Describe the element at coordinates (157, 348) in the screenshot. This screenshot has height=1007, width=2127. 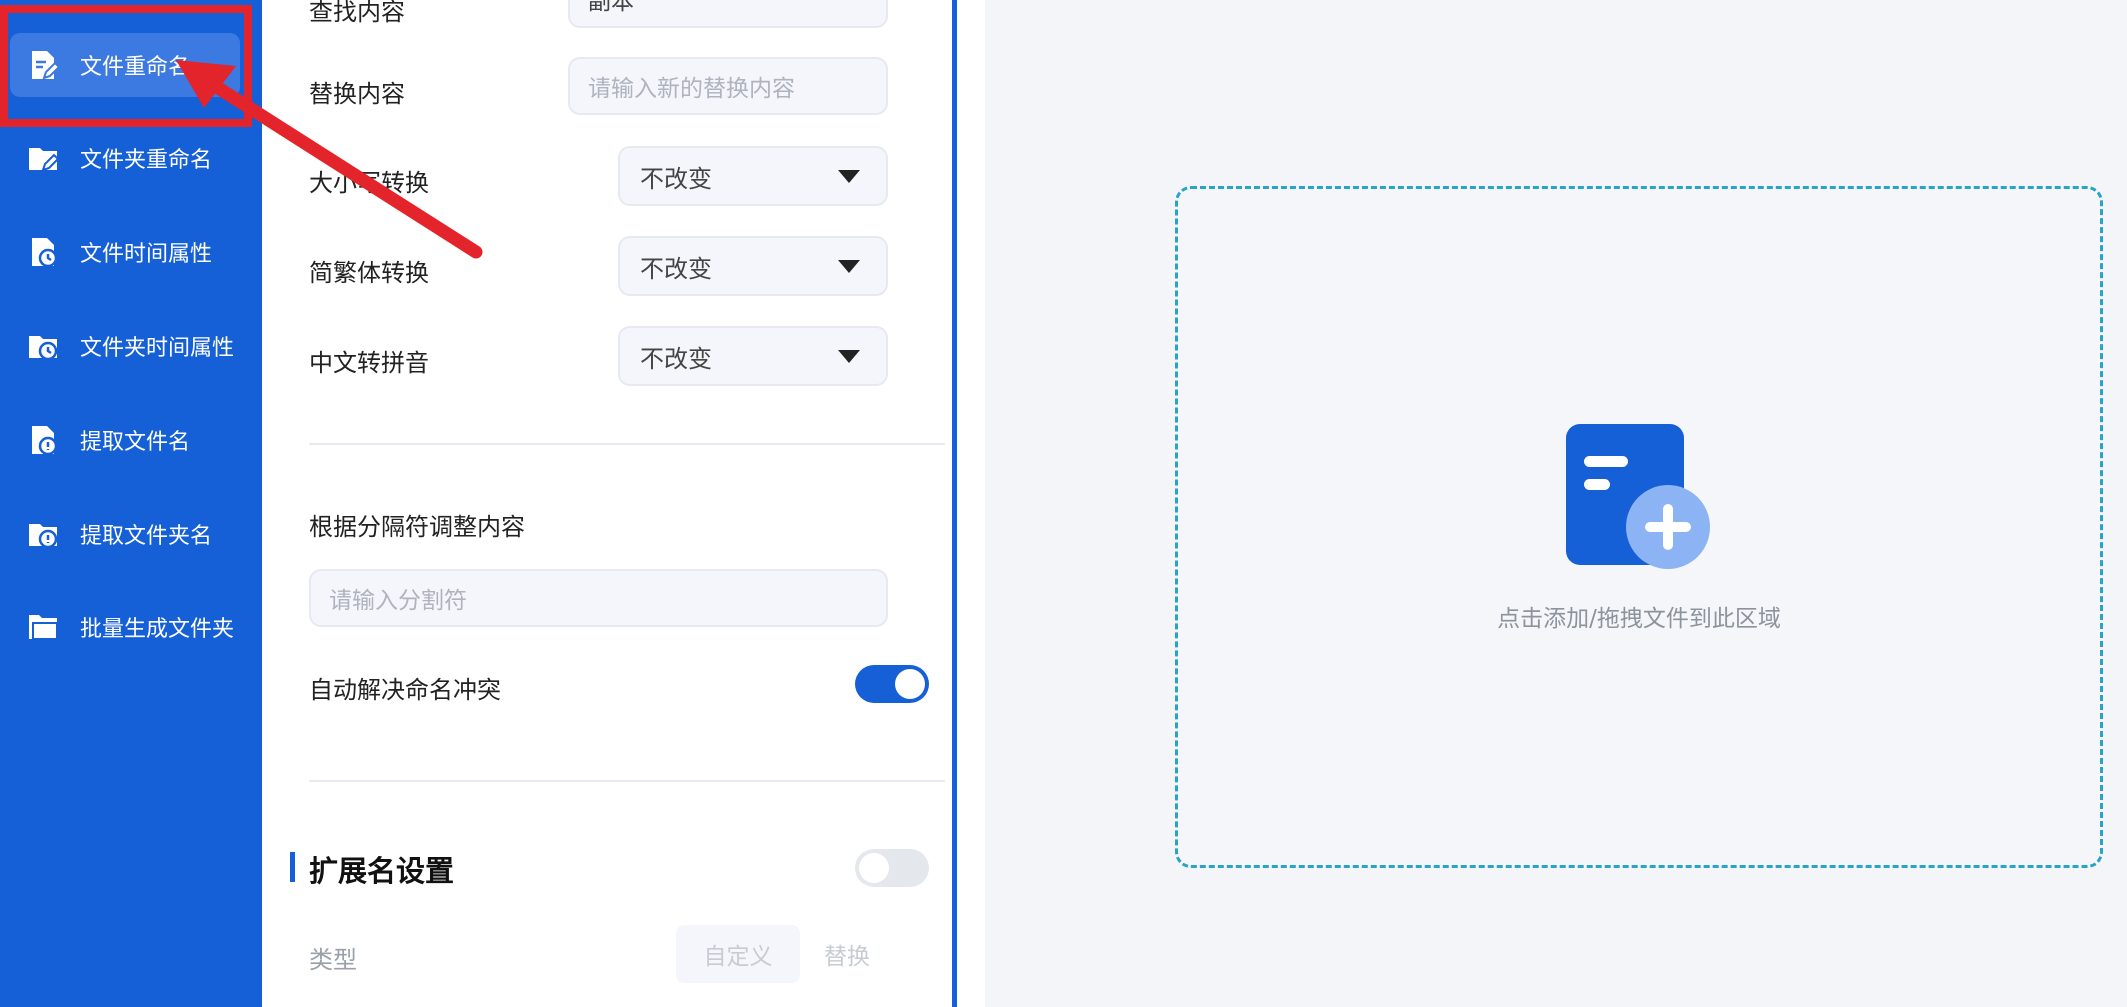
I see `sidebar-item-label: 文件夹时间属性` at that location.